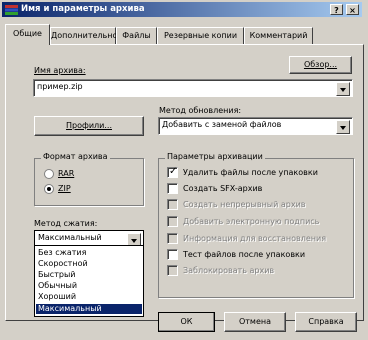 This screenshot has height=340, width=368. I want to click on tab-files: Файлы, so click(136, 35).